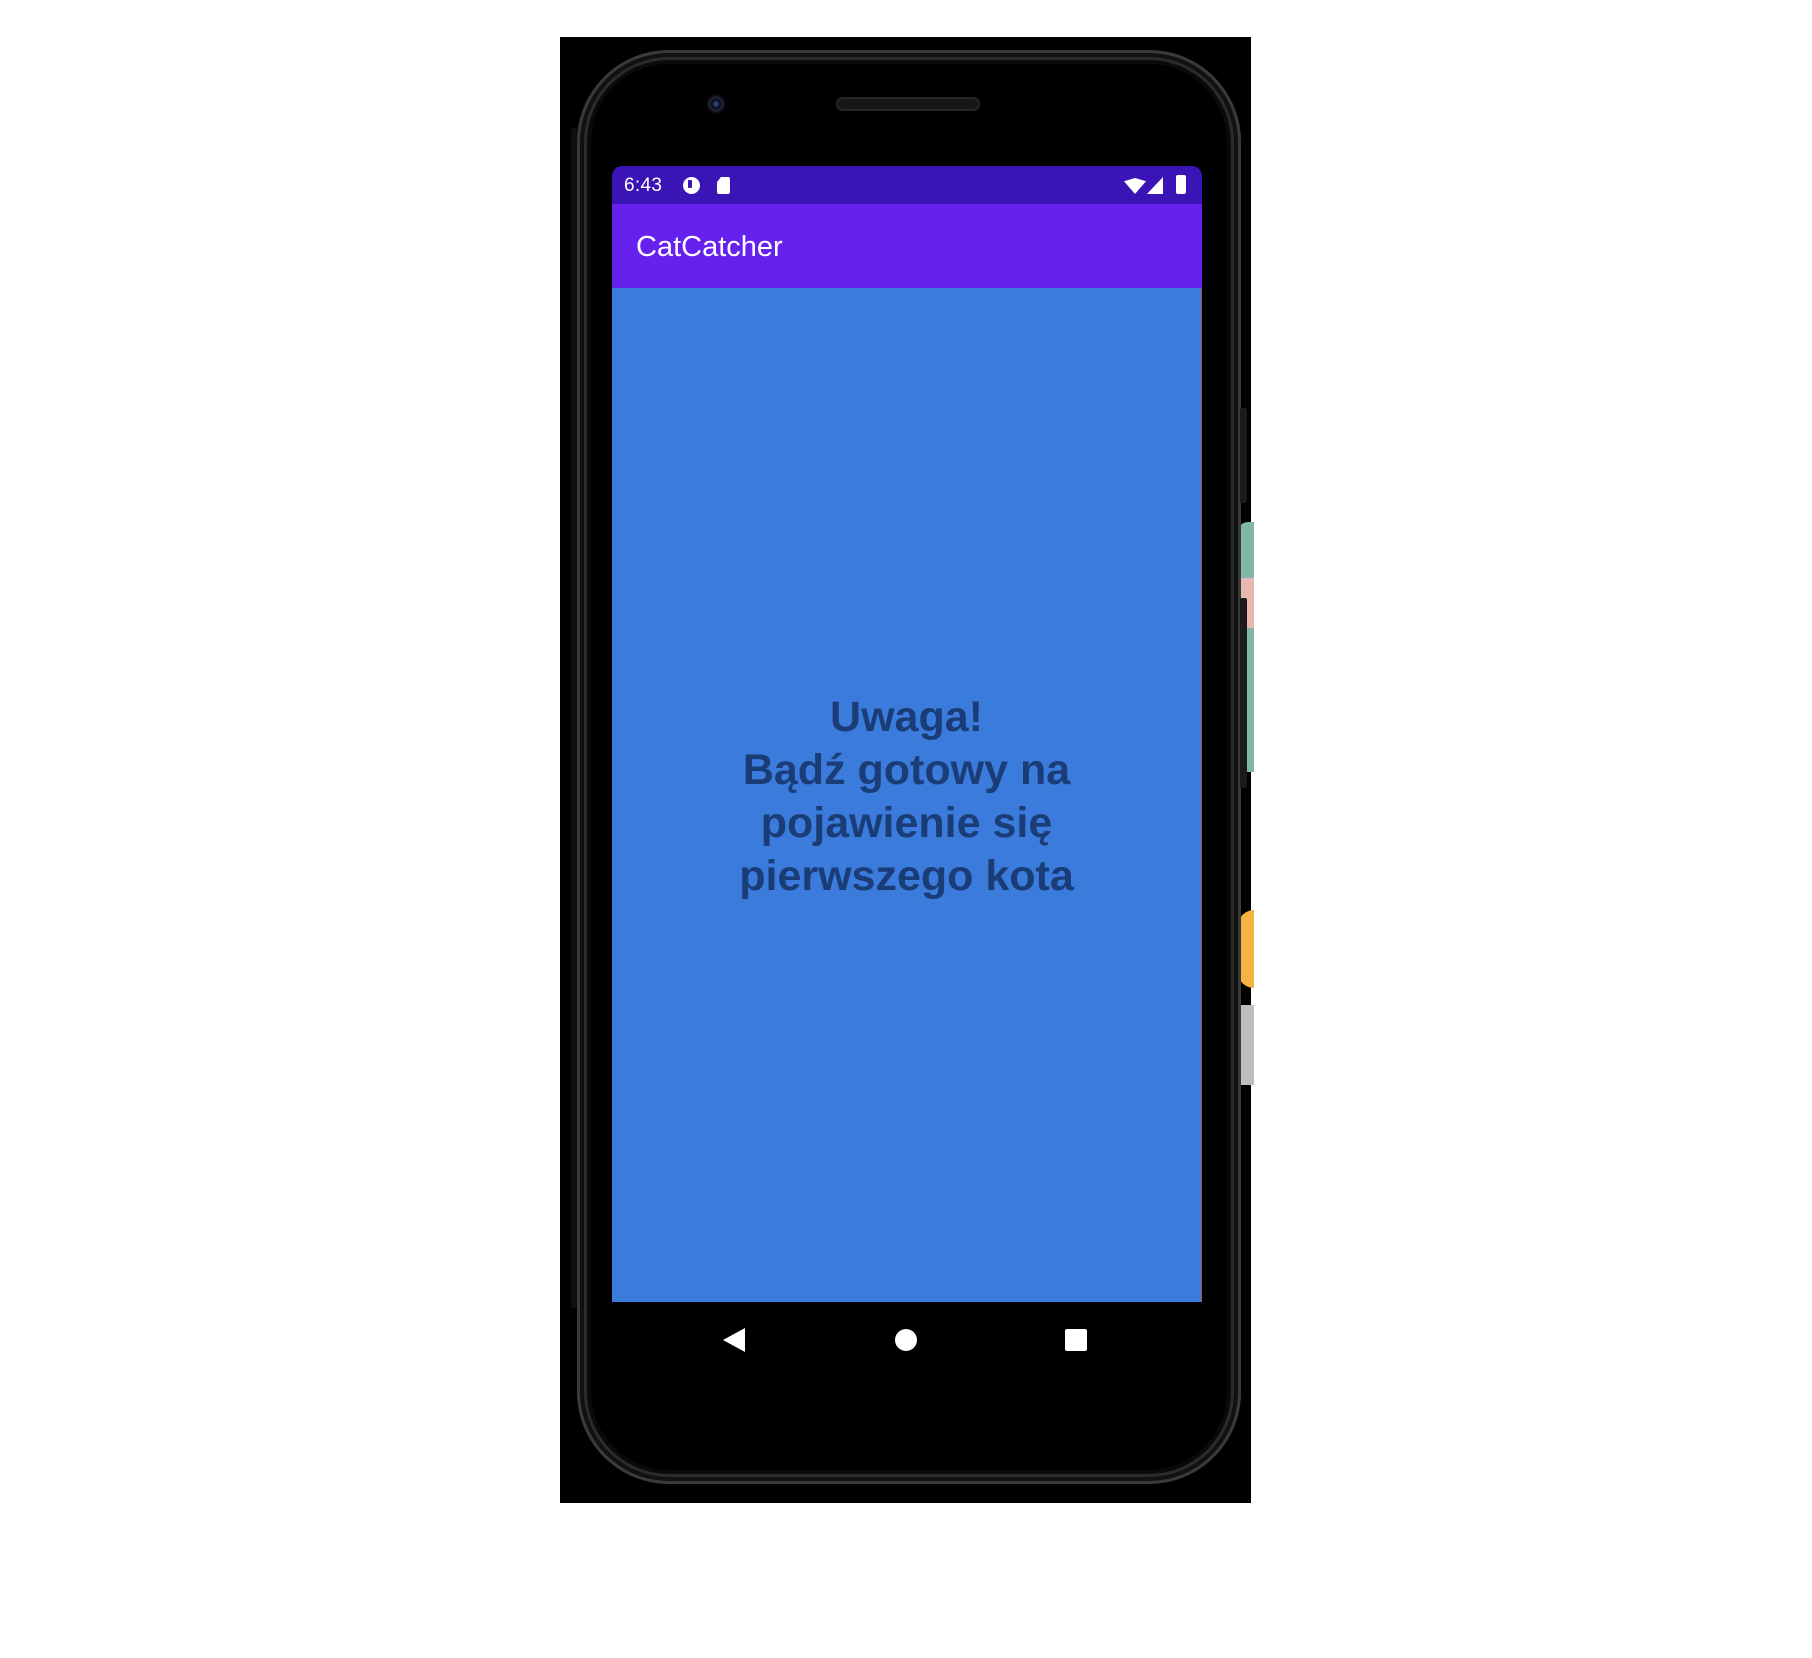 This screenshot has width=1812, height=1658. I want to click on message-line: pierwszego kota, so click(906, 876).